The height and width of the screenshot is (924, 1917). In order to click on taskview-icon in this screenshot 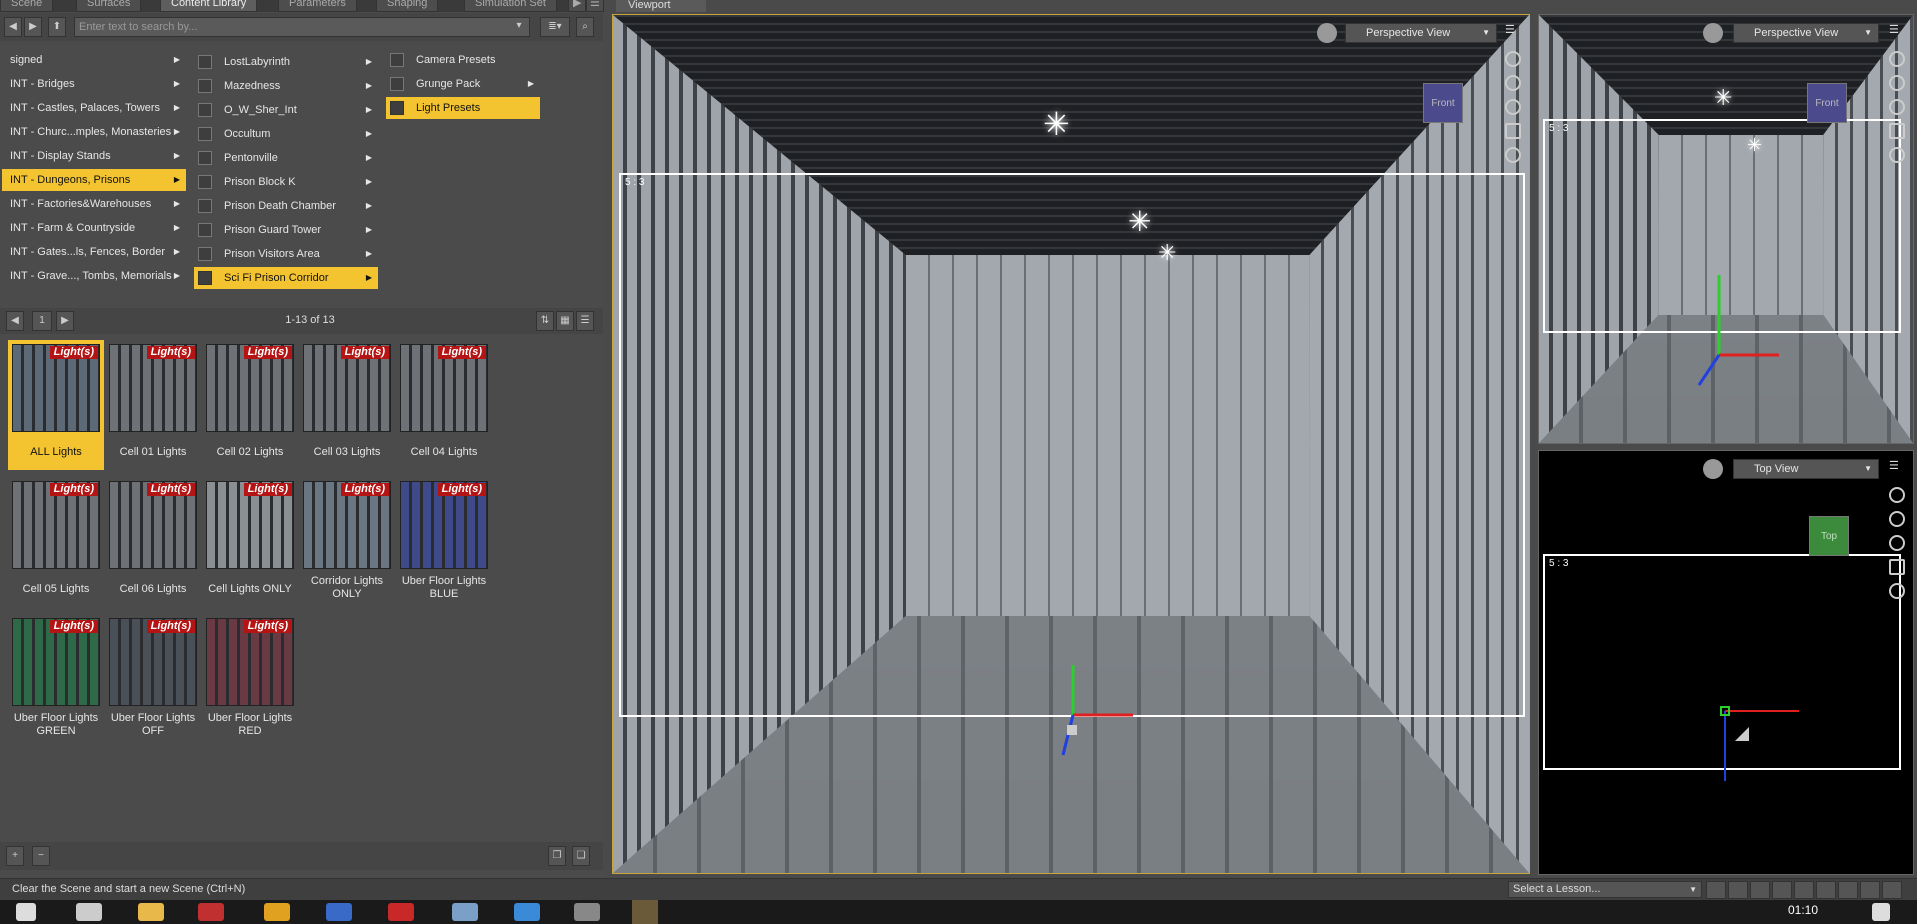, I will do `click(89, 912)`.